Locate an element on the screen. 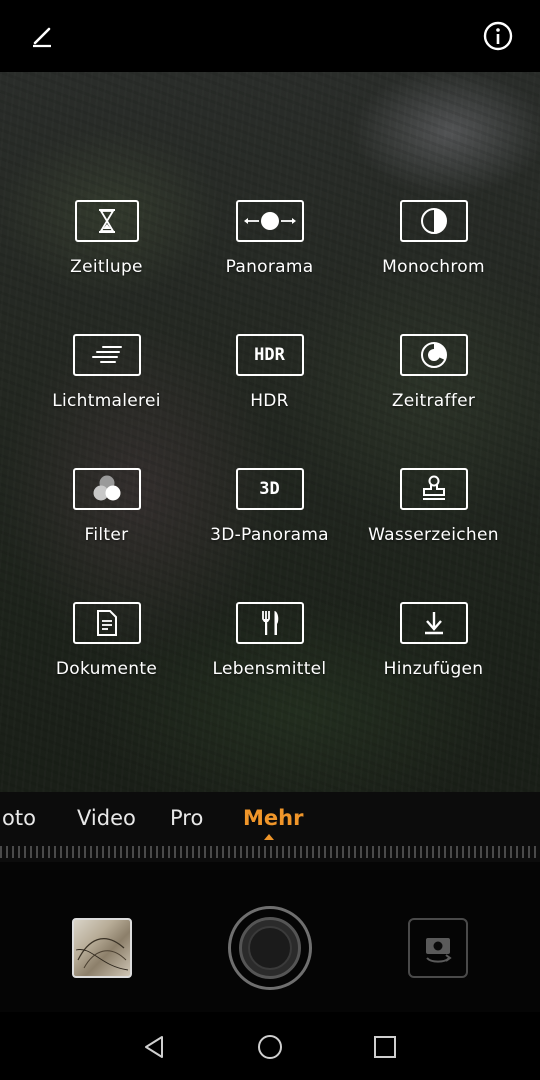 This screenshot has width=540, height=1080. back-triangle-icon is located at coordinates (154, 1047).